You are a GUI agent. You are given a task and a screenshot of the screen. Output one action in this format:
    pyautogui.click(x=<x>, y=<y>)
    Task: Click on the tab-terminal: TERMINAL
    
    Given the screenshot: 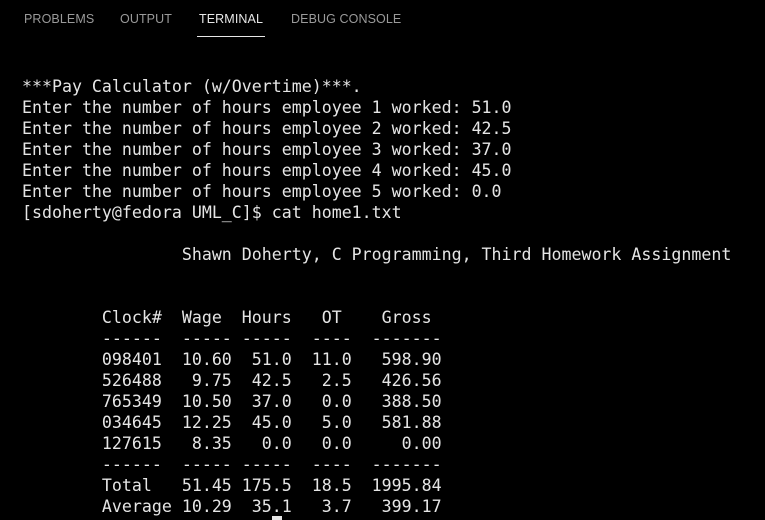 What is the action you would take?
    pyautogui.click(x=231, y=19)
    